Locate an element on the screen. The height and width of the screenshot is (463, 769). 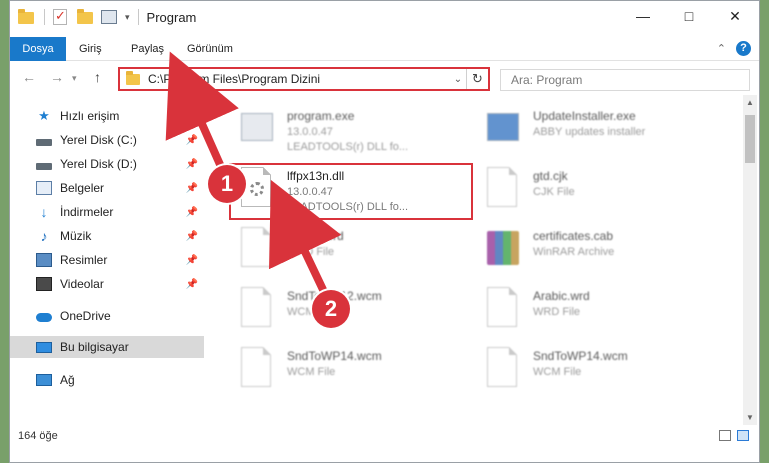
properties-icon is located at coordinates (109, 17).